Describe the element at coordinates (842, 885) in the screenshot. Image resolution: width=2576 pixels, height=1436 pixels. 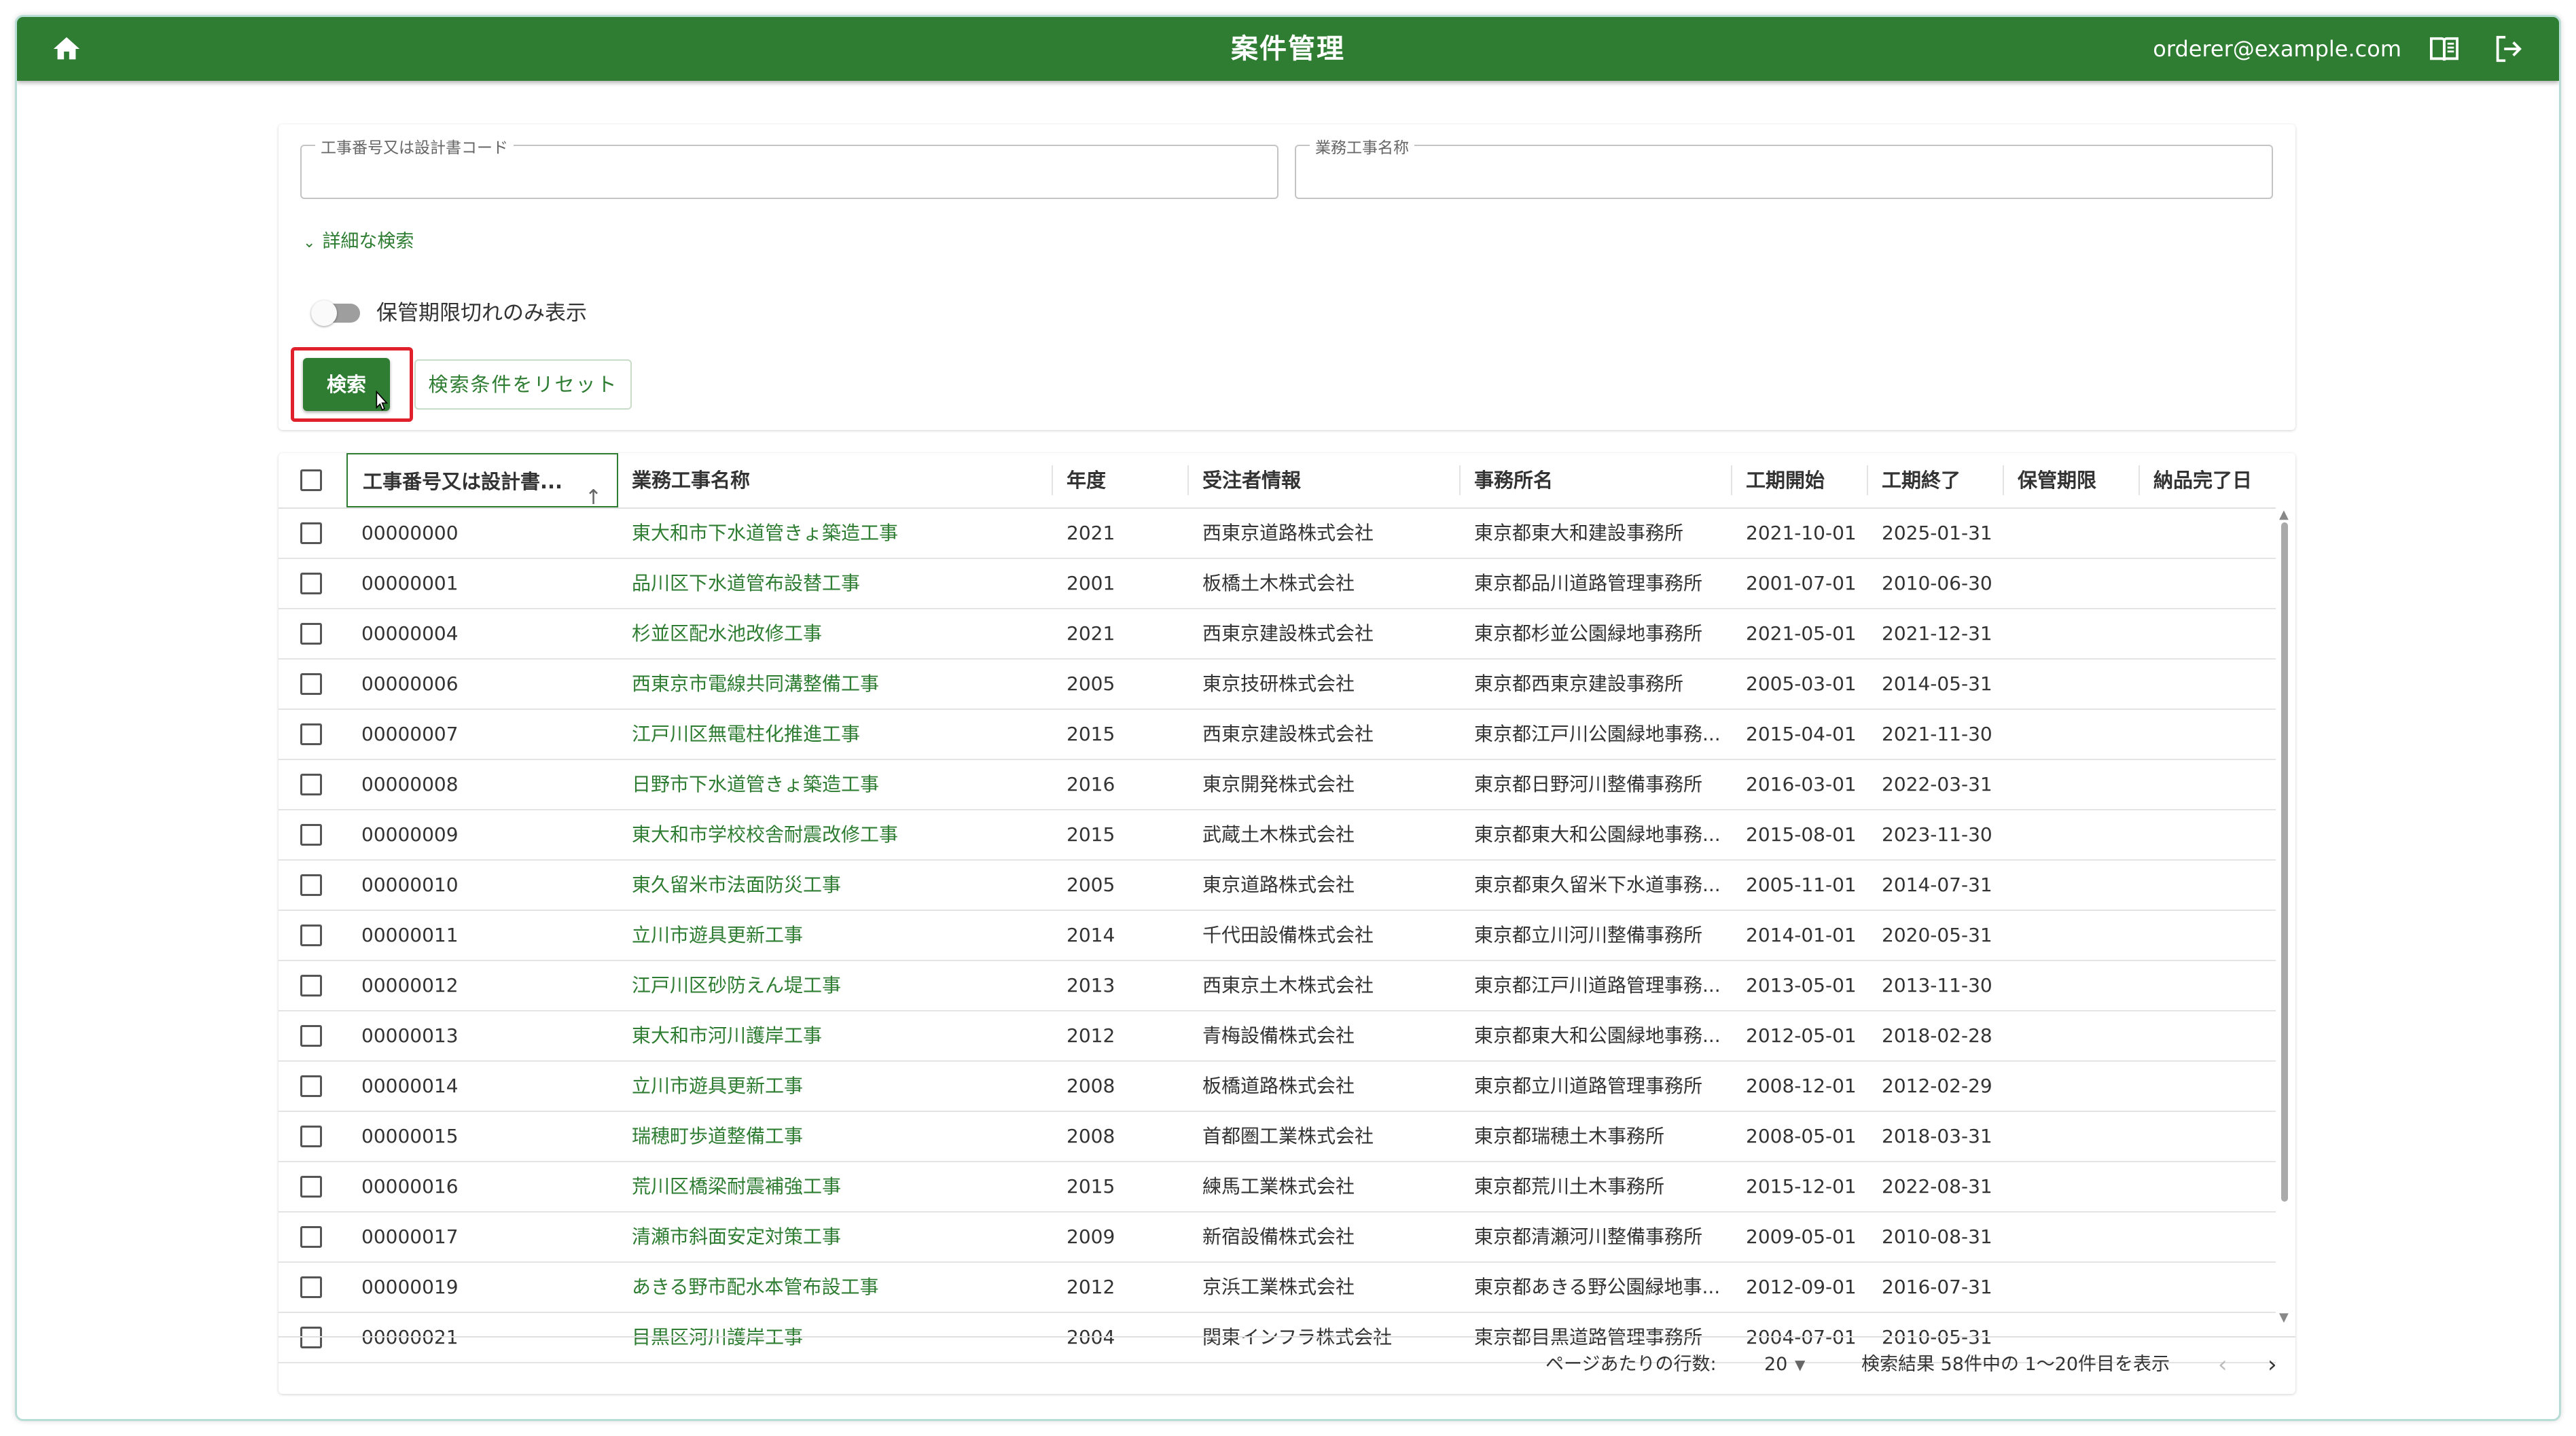
I see `cell-project-name: 東久留米市法面防災工事` at that location.